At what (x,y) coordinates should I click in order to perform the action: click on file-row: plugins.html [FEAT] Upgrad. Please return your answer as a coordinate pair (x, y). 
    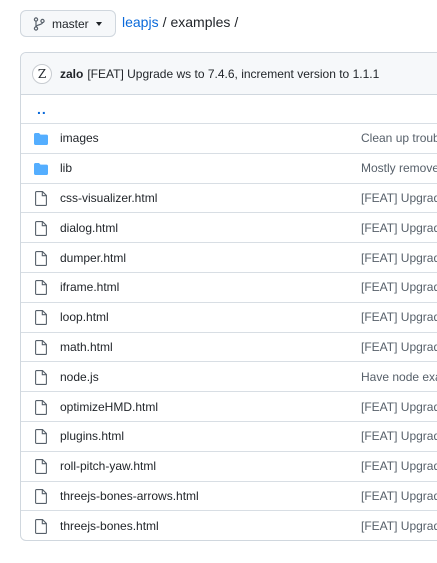
    Looking at the image, I should click on (229, 437).